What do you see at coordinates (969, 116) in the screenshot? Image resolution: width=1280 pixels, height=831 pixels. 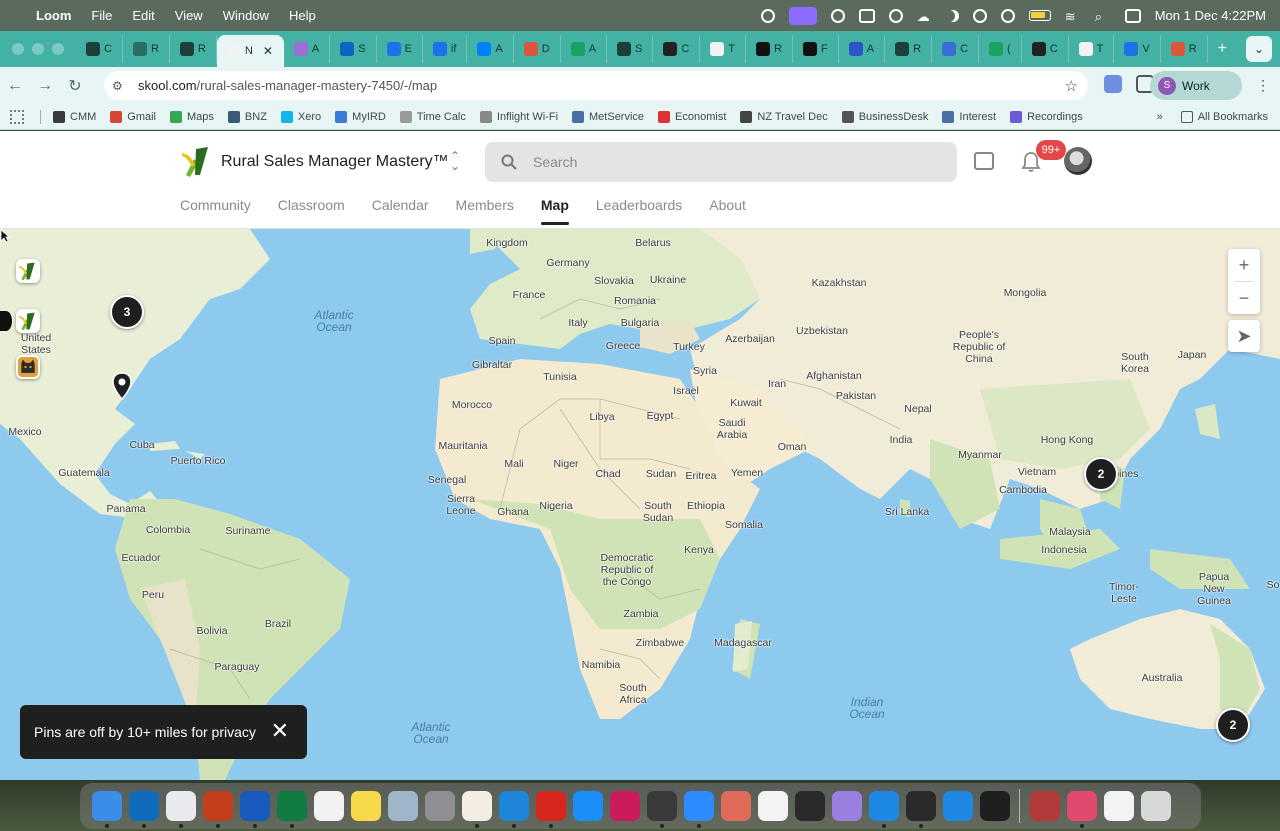 I see `bookmark-item: Interest` at bounding box center [969, 116].